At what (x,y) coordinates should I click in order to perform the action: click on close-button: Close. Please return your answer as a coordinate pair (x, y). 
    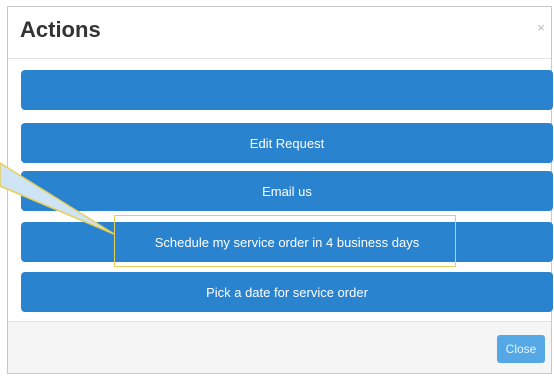
    Looking at the image, I should click on (521, 349).